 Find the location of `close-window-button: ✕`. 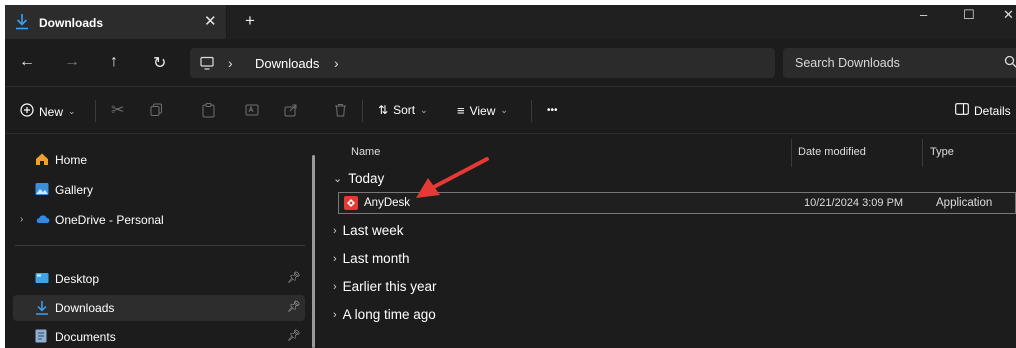

close-window-button: ✕ is located at coordinates (1008, 15).